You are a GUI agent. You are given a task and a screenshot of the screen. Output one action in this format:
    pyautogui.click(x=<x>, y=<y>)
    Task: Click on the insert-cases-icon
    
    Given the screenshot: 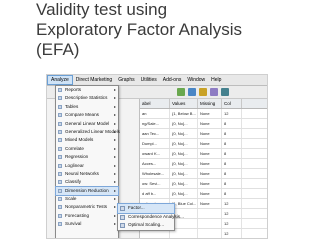 What is the action you would take?
    pyautogui.click(x=181, y=92)
    